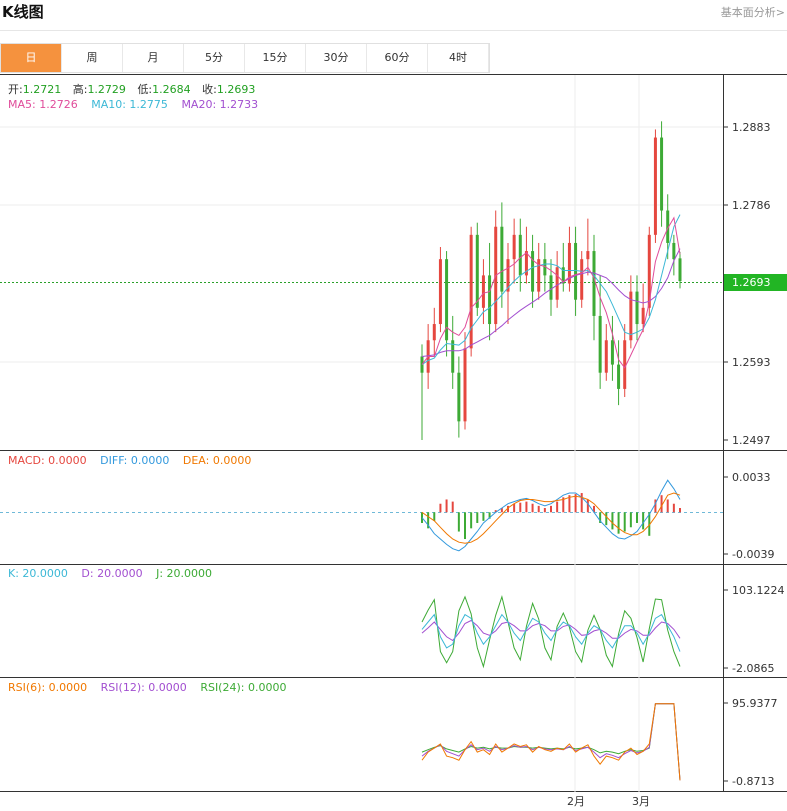 The height and width of the screenshot is (811, 787). I want to click on k-line, so click(551, 632).